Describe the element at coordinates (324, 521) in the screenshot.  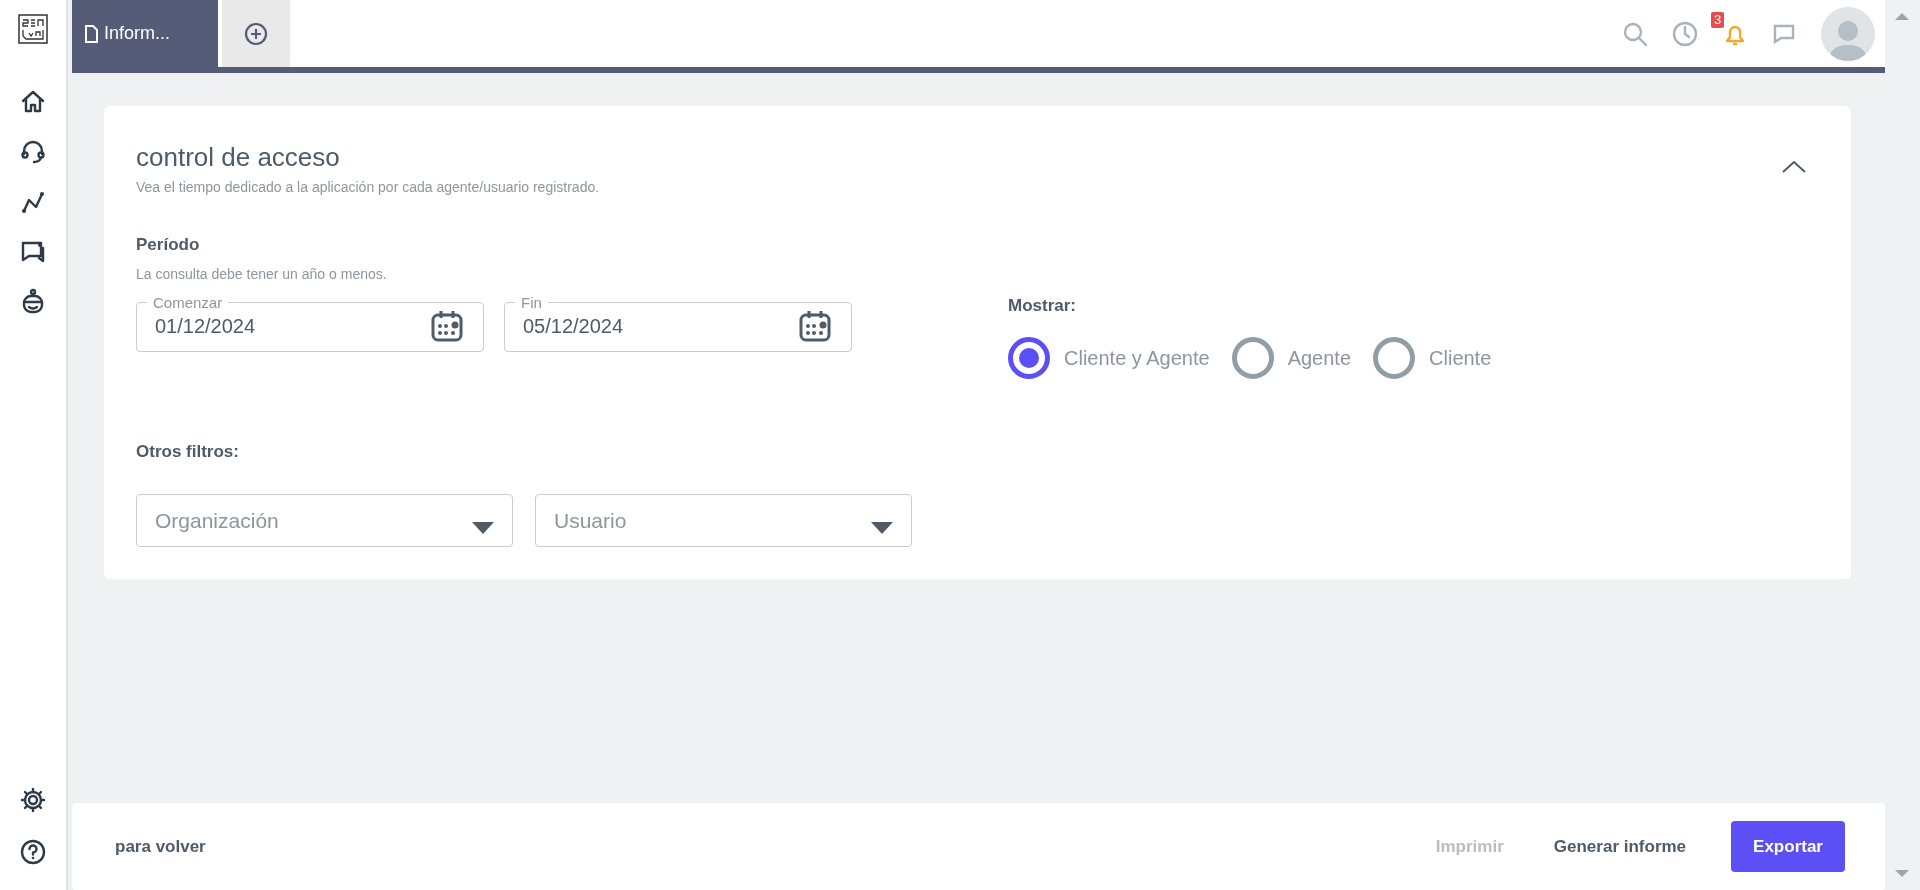
I see `dropdown-field: Organización` at that location.